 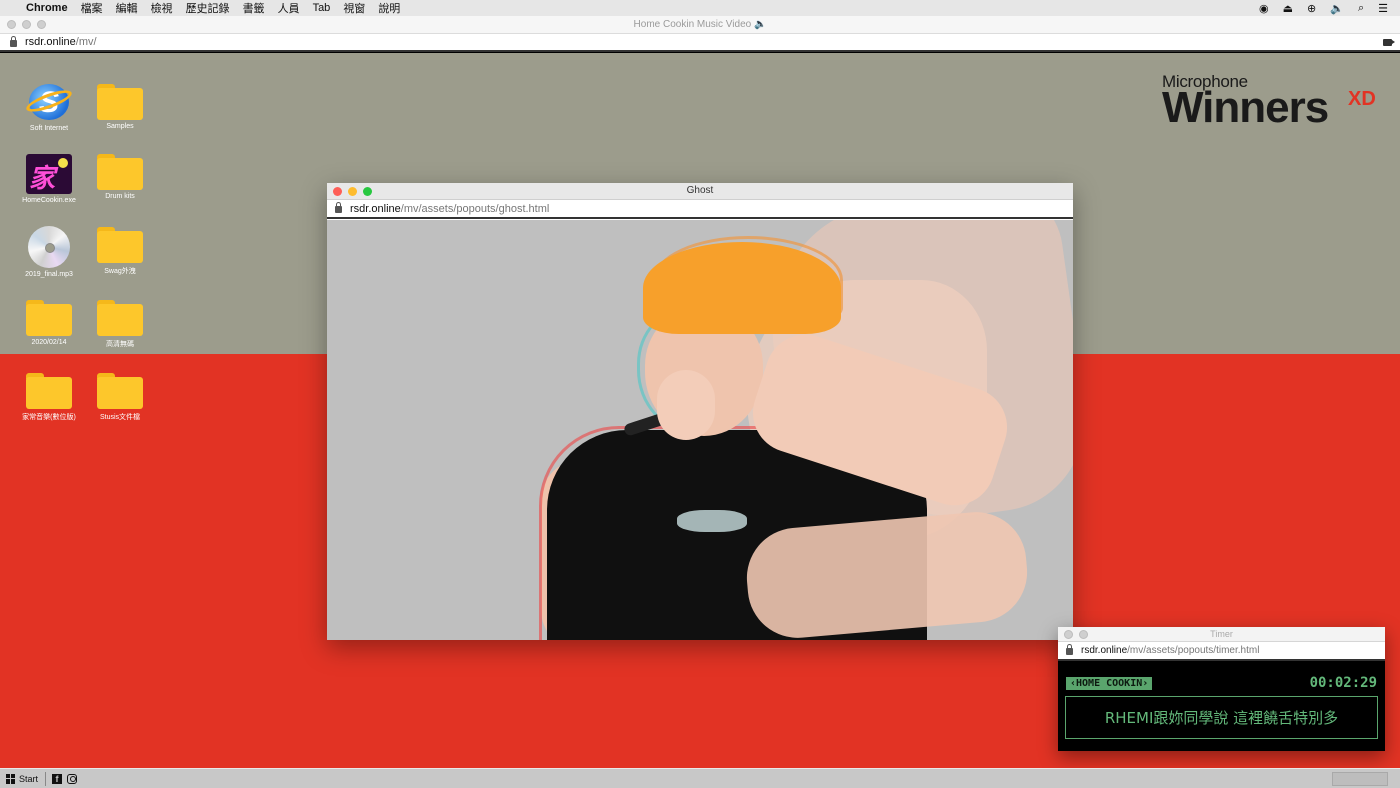 What do you see at coordinates (700, 778) in the screenshot?
I see `taskbar: Start f` at bounding box center [700, 778].